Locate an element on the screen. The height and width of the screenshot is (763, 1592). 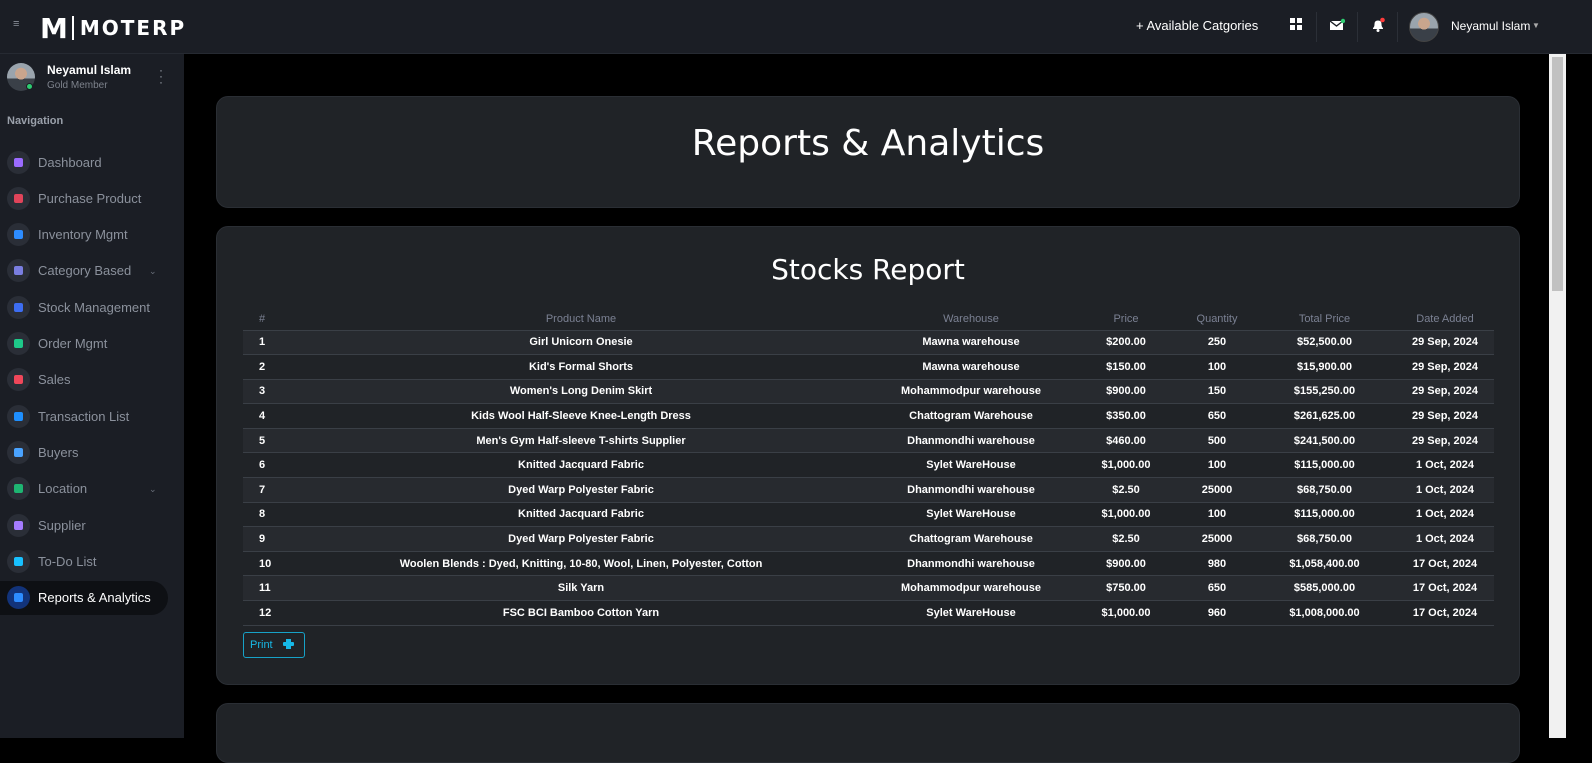
category-list-icon is located at coordinates (18, 271).